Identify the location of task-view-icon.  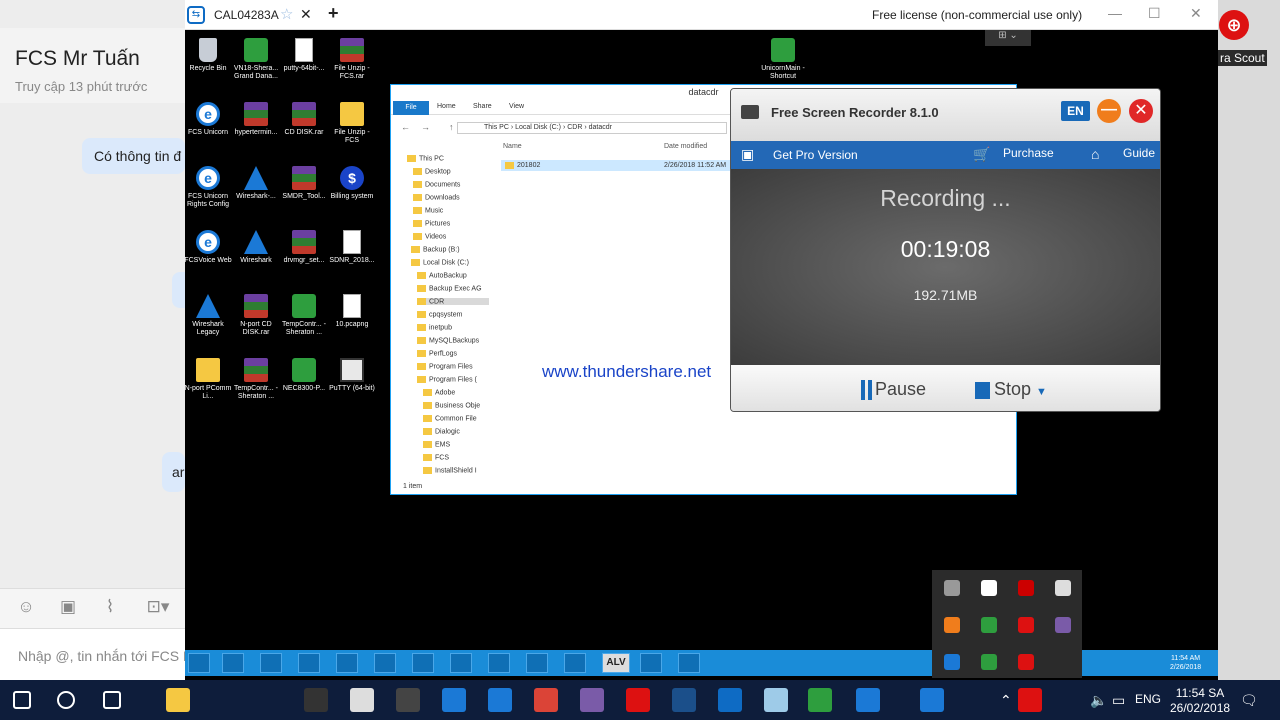
(112, 700).